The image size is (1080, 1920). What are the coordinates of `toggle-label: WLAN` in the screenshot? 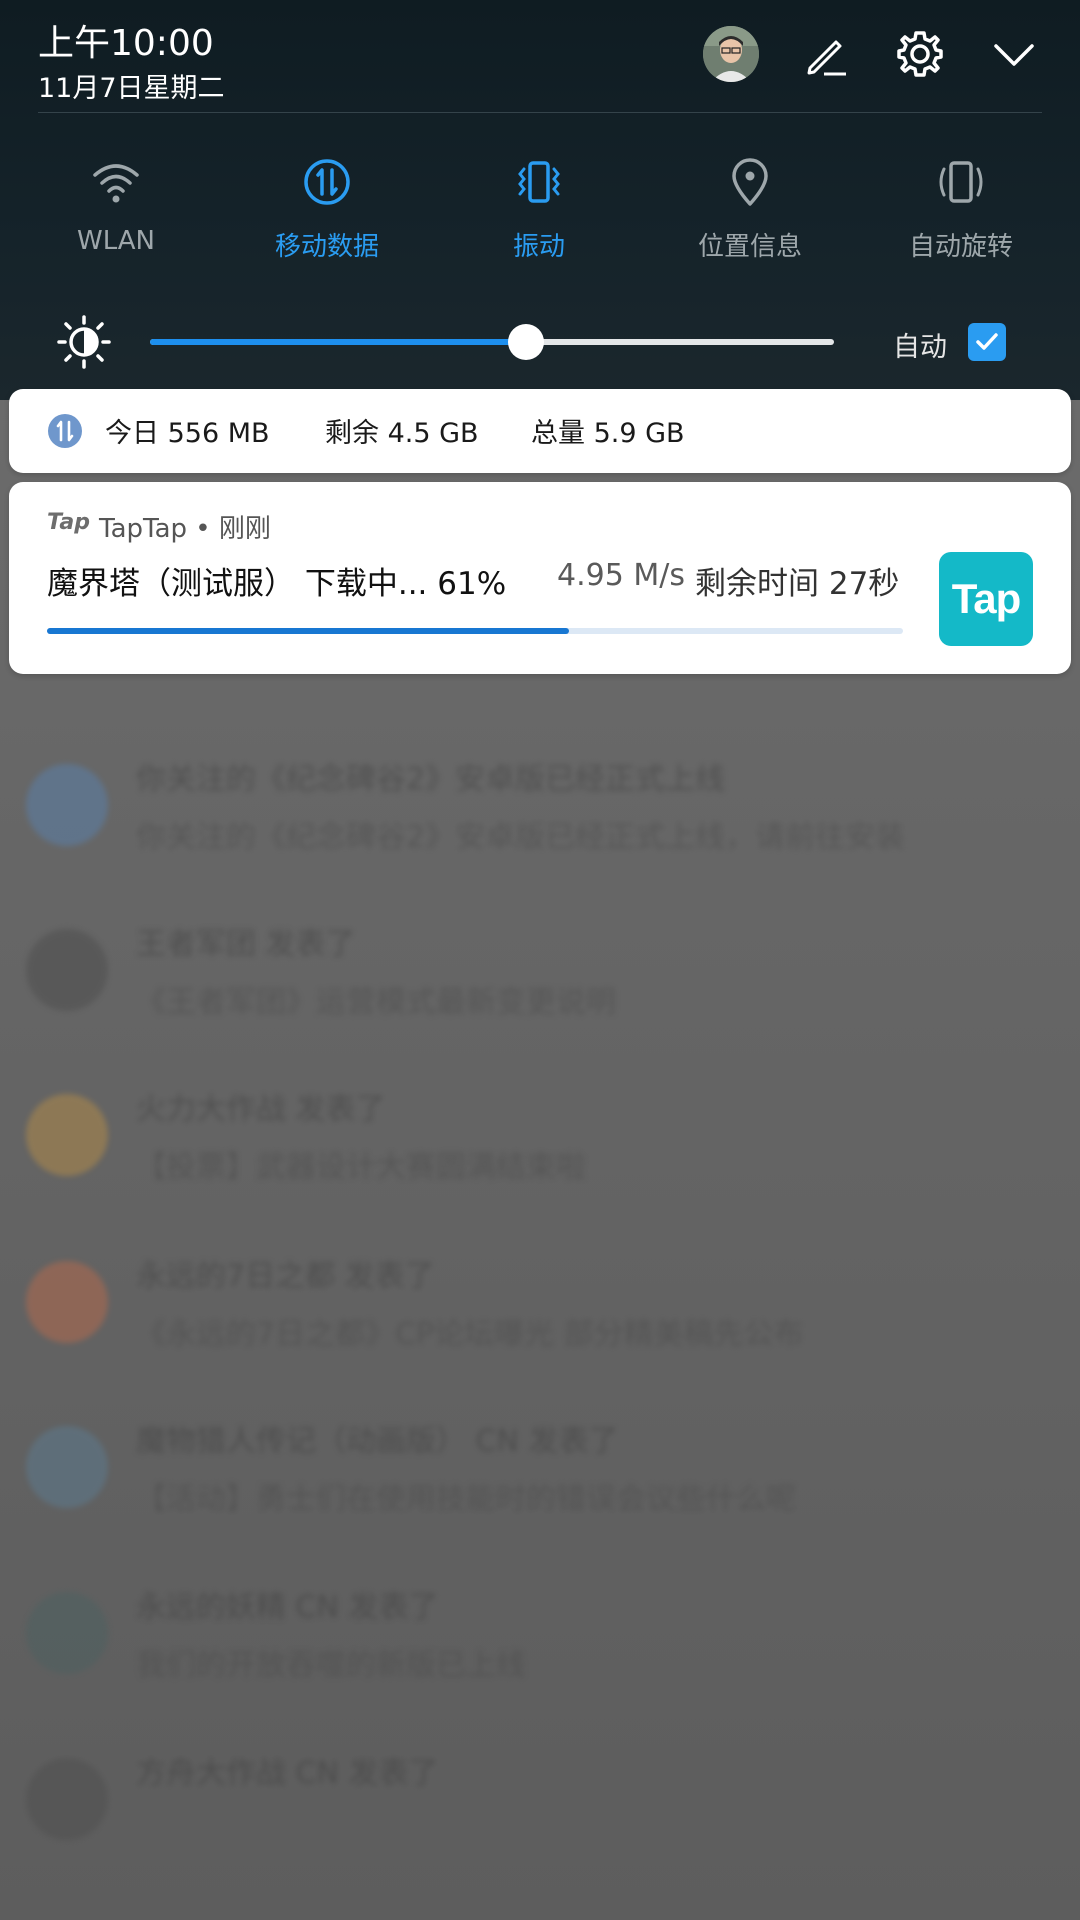 It's located at (116, 241).